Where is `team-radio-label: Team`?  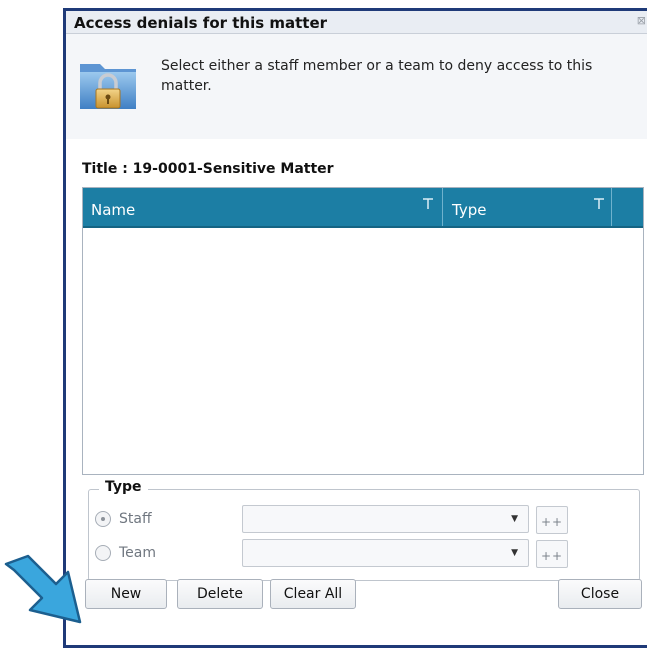
team-radio-label: Team is located at coordinates (137, 553).